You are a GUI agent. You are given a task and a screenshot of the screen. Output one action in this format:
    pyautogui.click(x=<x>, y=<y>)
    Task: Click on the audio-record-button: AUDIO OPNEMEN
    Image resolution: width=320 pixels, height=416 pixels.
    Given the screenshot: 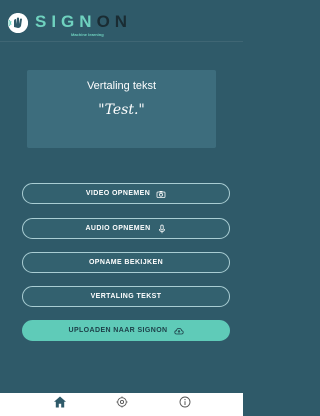 What is the action you would take?
    pyautogui.click(x=126, y=228)
    